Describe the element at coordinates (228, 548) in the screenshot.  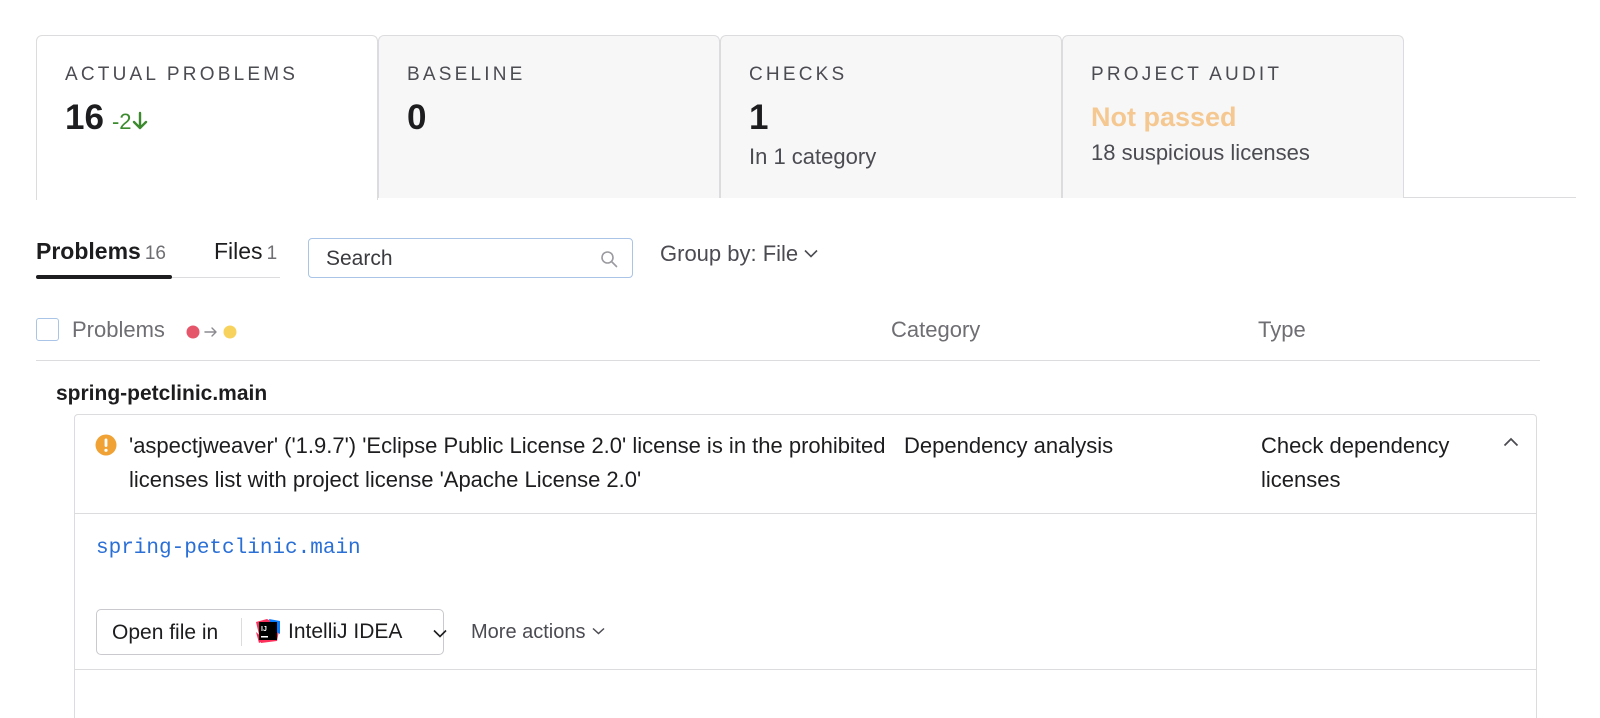
I see `file-link: spring-petclinic.main` at that location.